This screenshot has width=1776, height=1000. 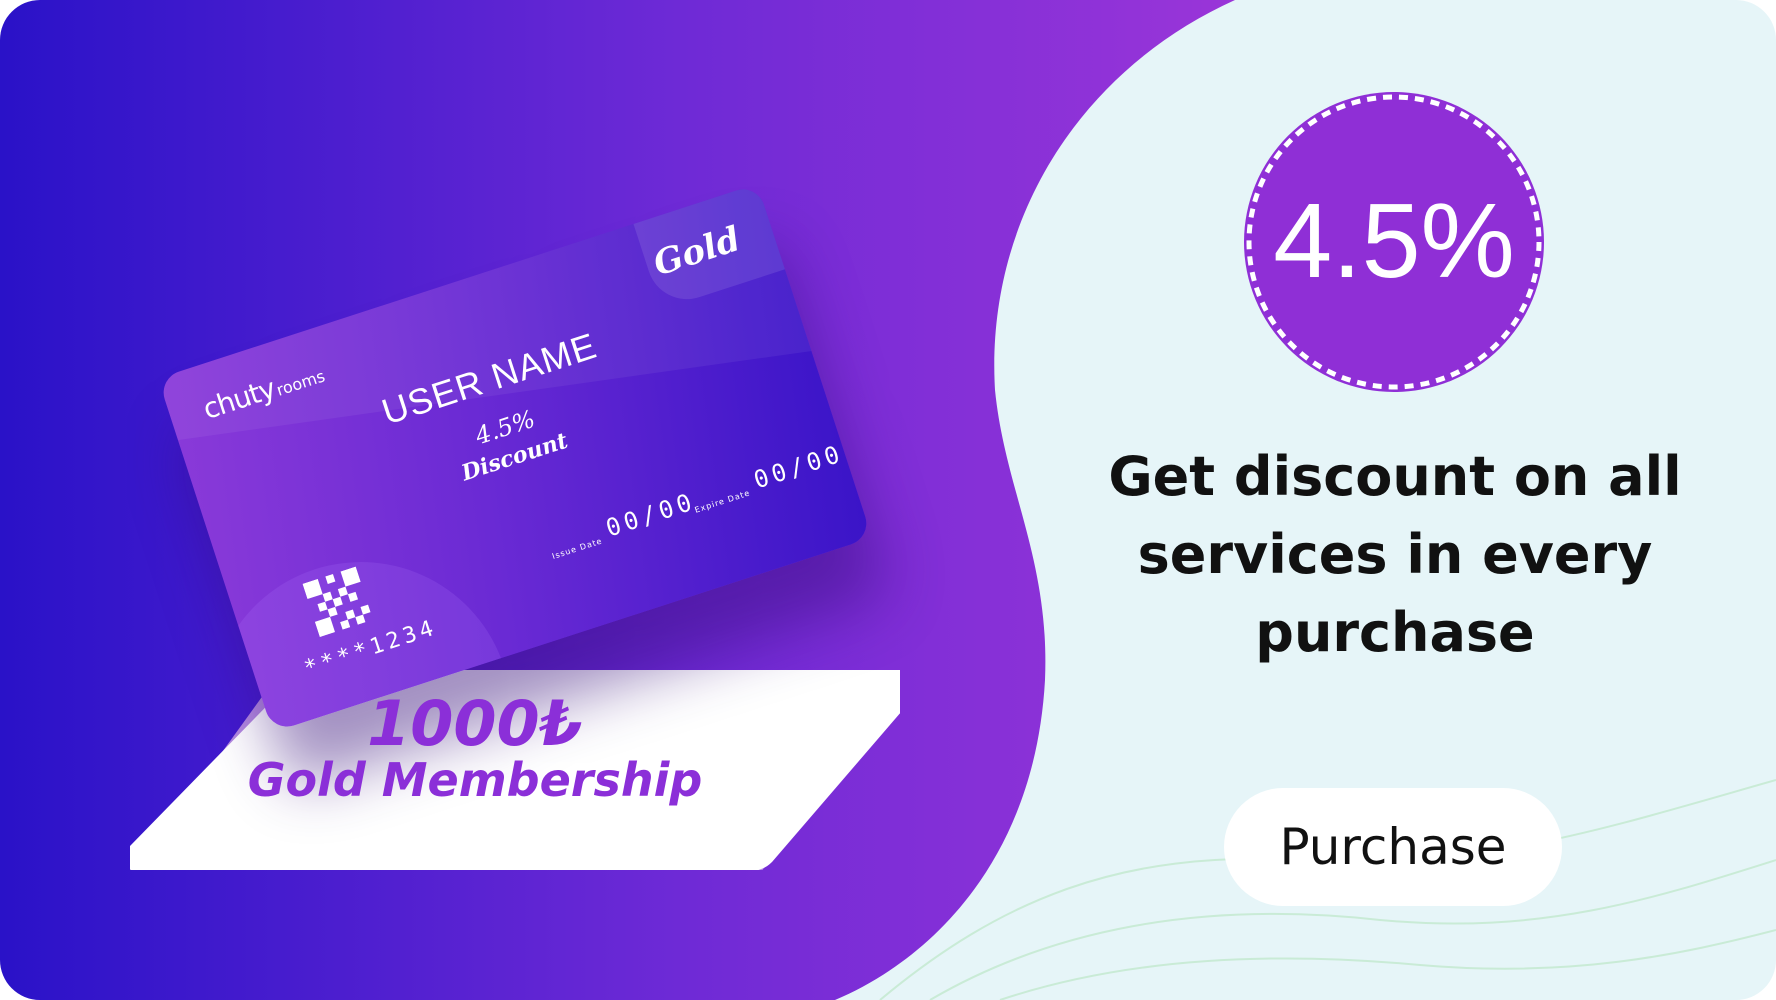 I want to click on membership-plan-name: Gold Membership, so click(x=475, y=780).